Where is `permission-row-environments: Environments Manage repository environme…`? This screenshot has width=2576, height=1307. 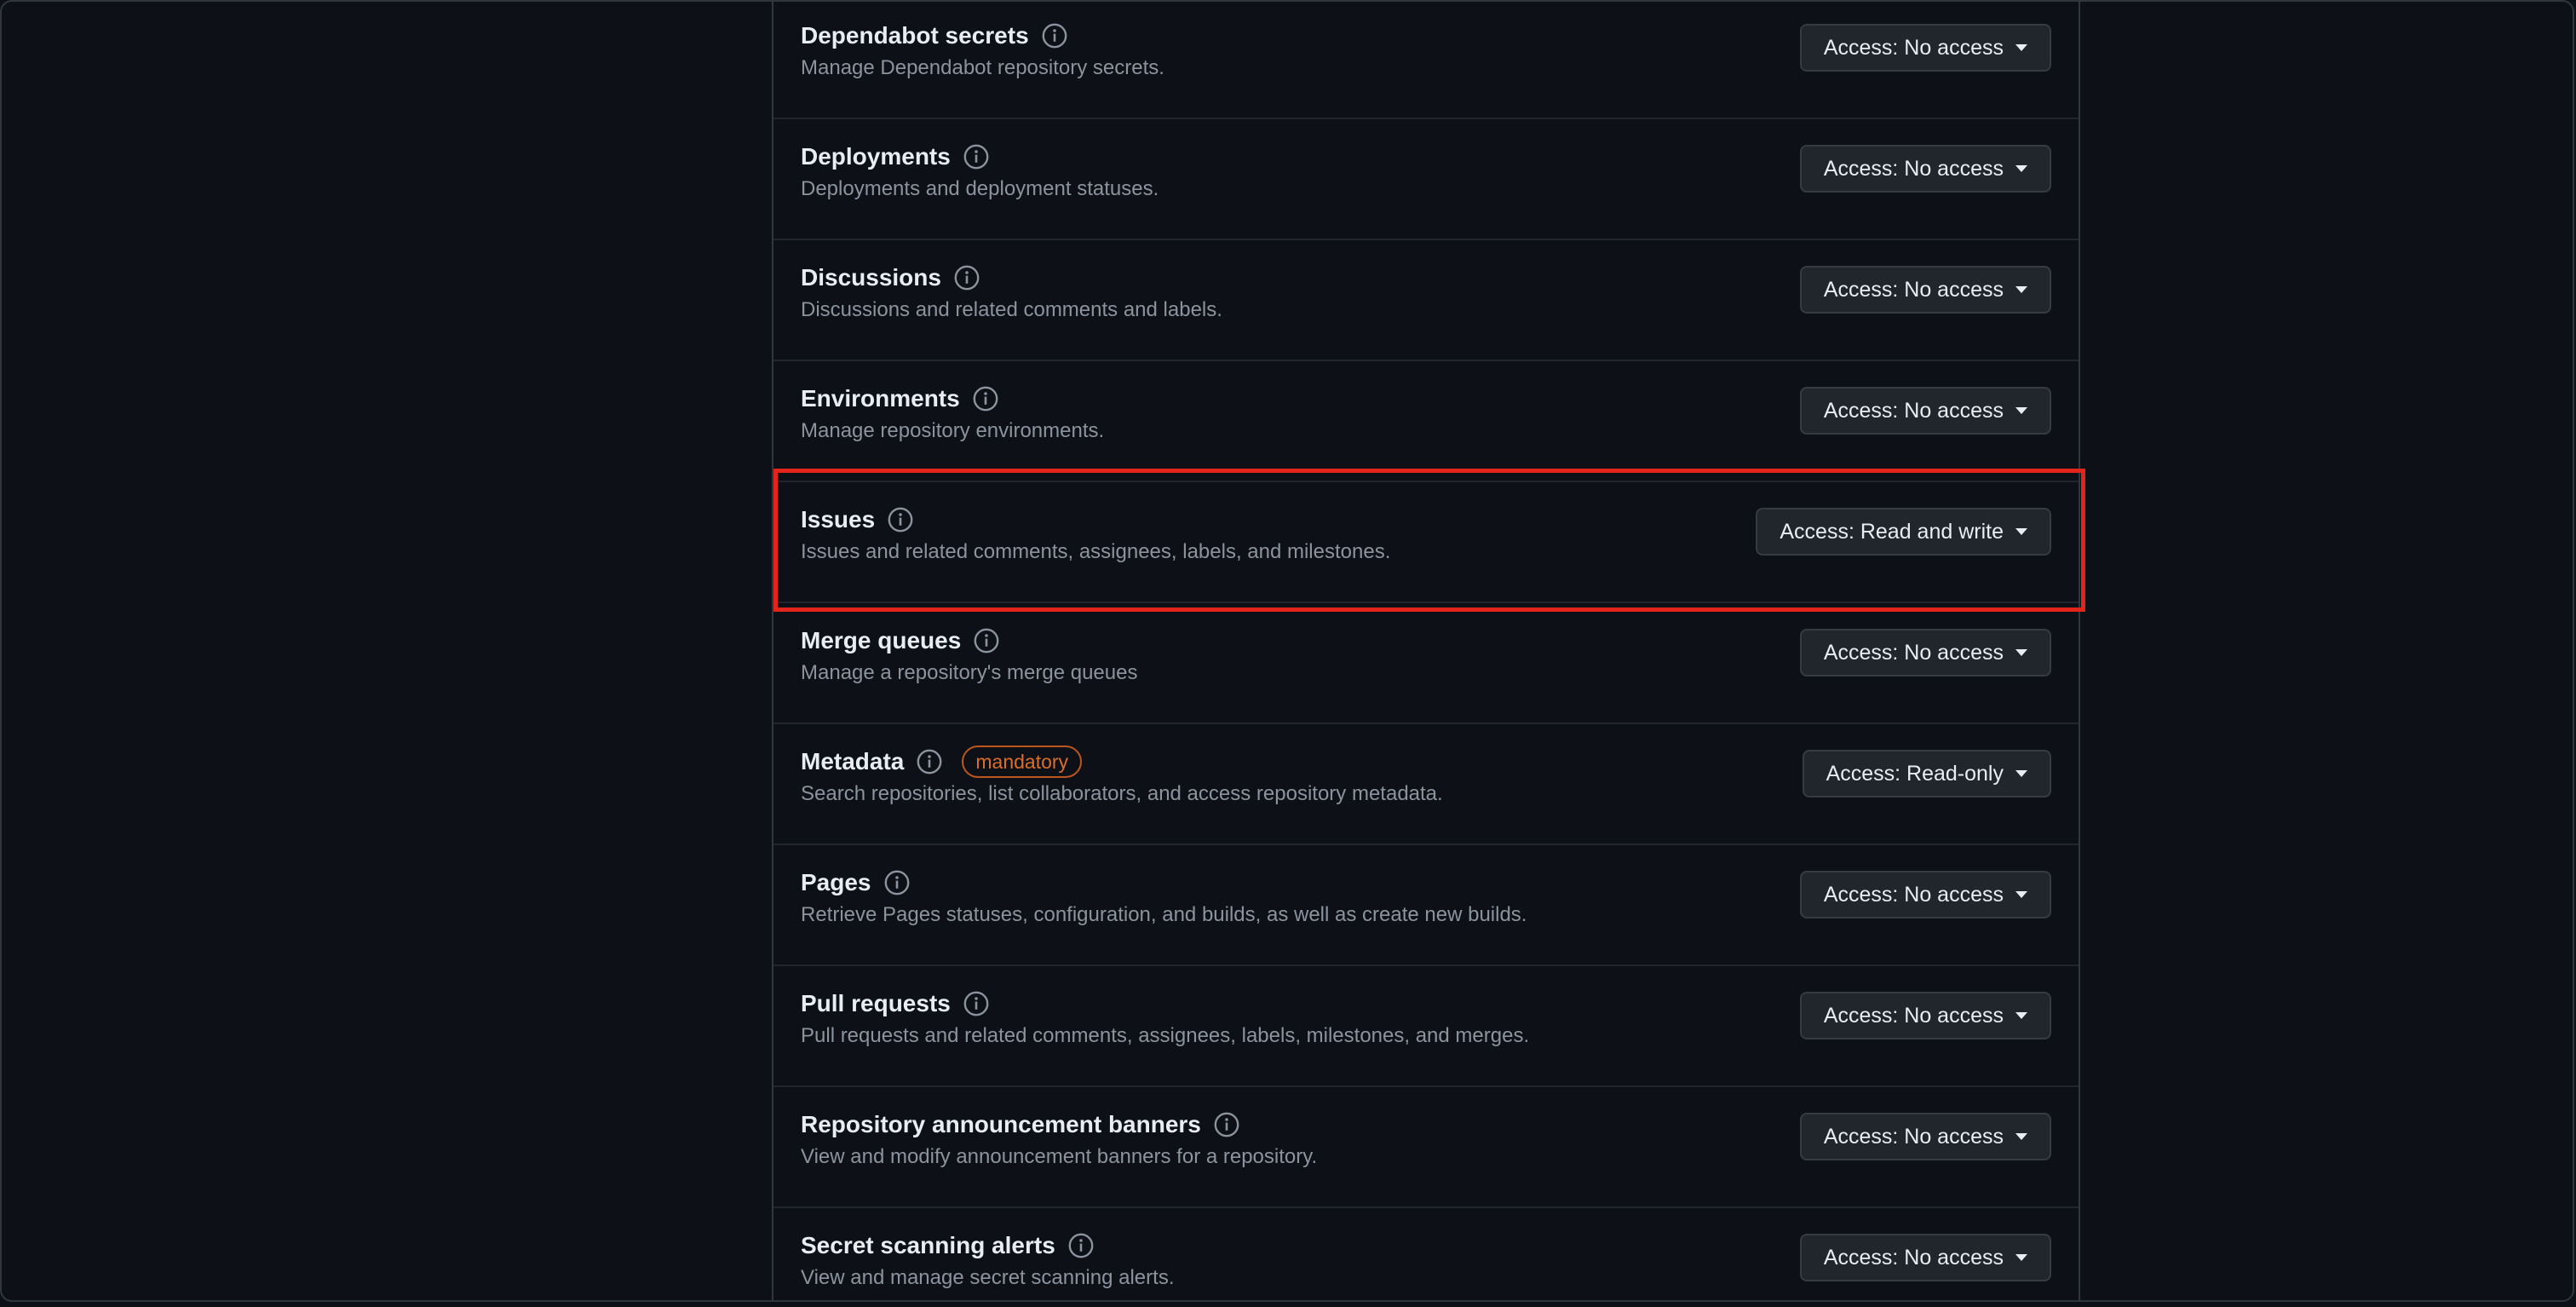 permission-row-environments: Environments Manage repository environme… is located at coordinates (1426, 422).